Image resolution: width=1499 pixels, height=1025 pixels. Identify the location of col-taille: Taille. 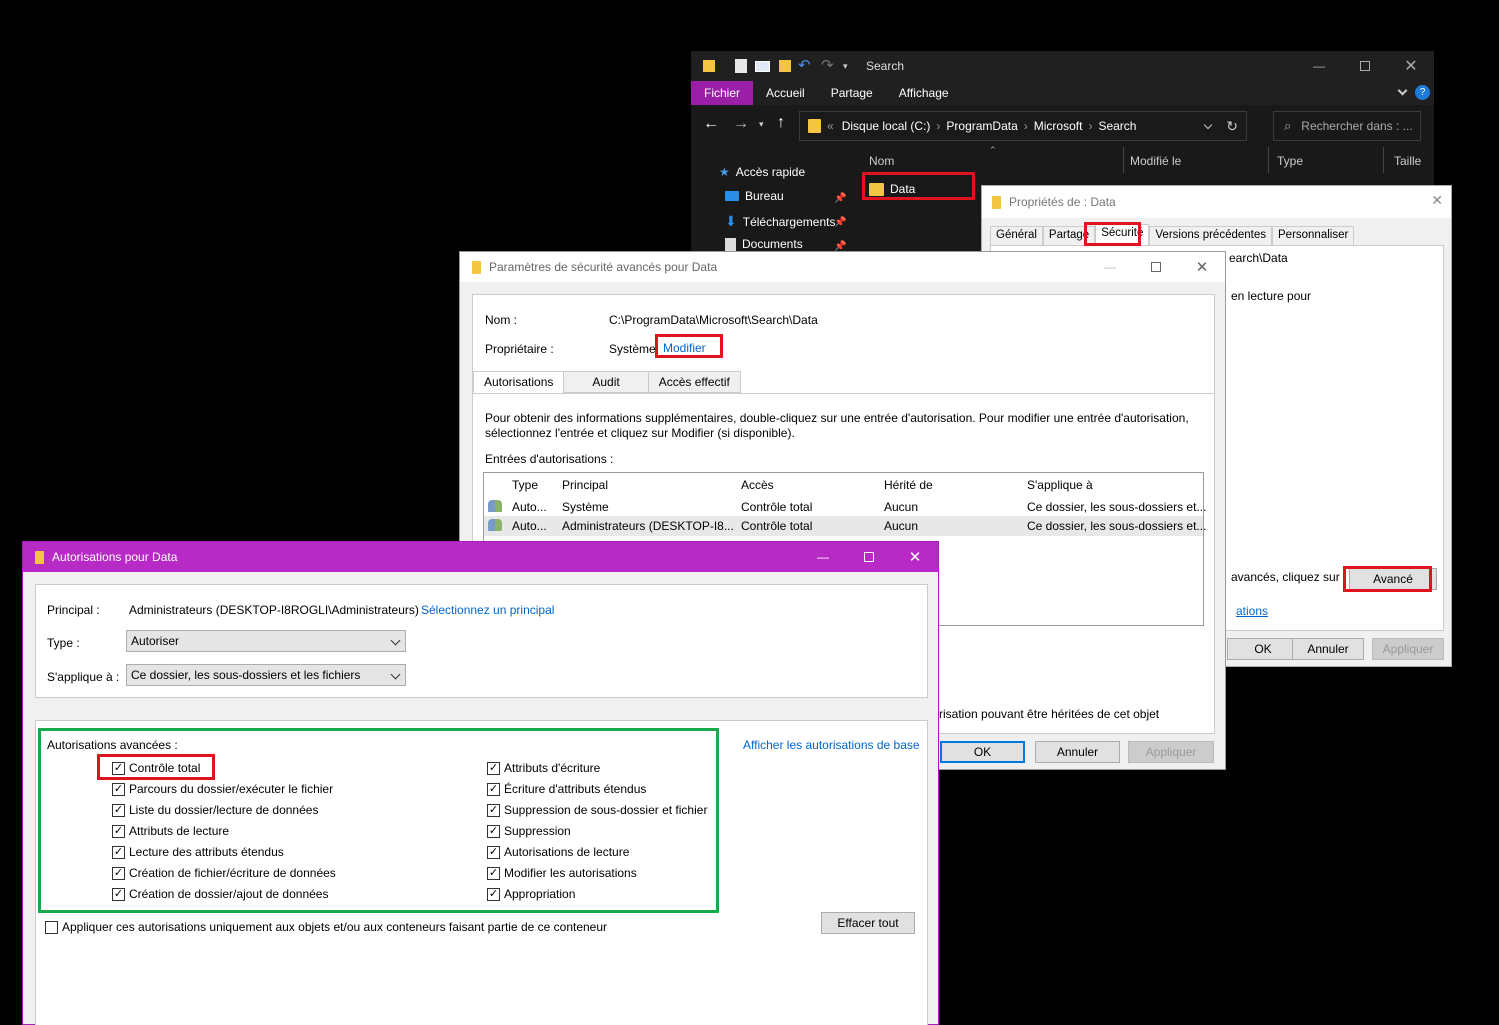
(1407, 161).